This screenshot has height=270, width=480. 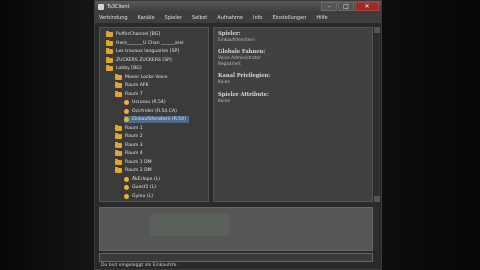 I want to click on window-controls: – □ ✕, so click(x=350, y=6).